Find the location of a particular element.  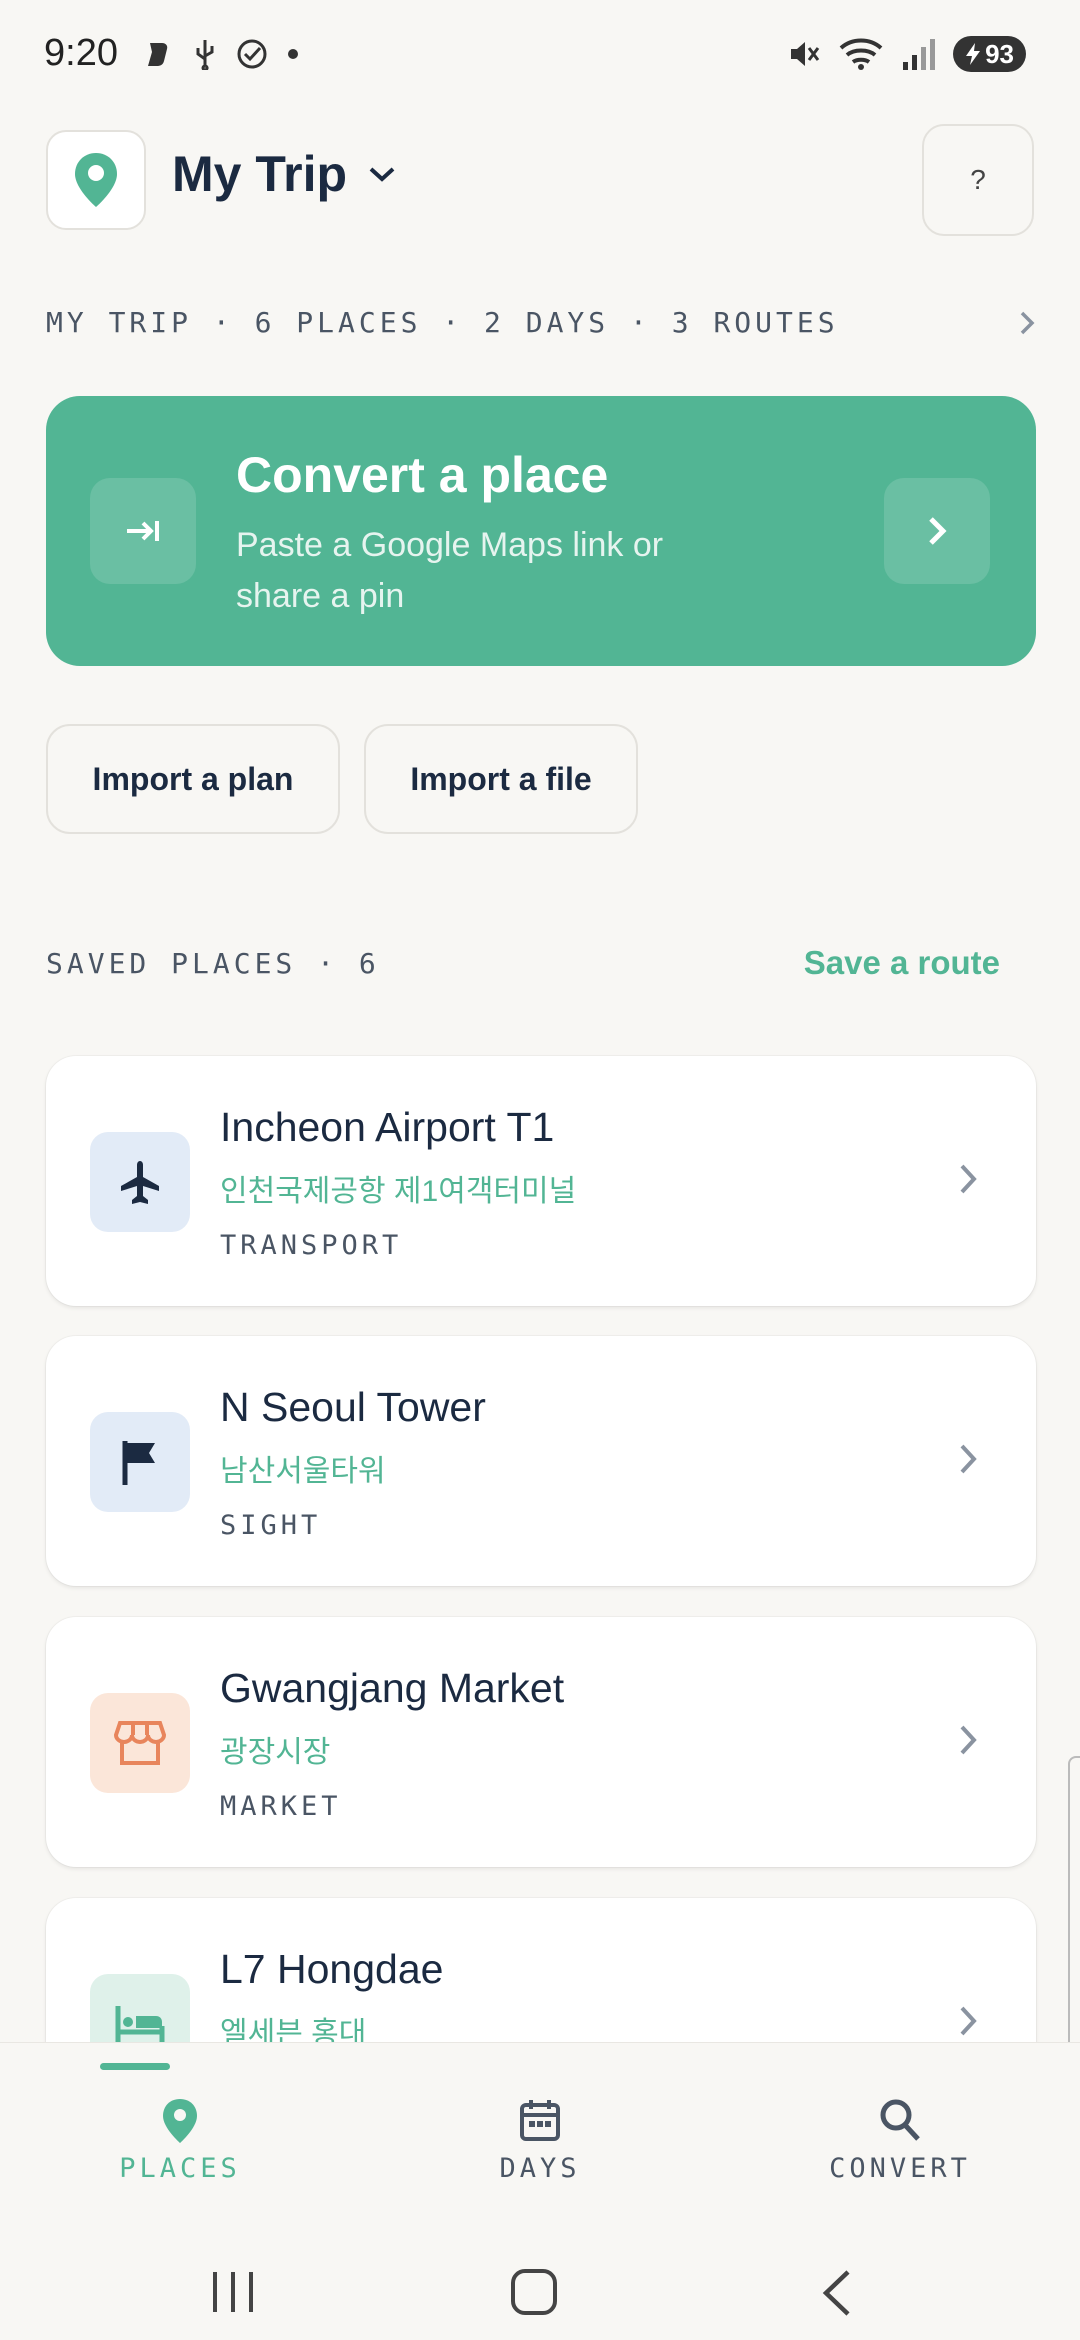

saved-places-header: SAVED PLACES · 6 Save a route is located at coordinates (523, 963).